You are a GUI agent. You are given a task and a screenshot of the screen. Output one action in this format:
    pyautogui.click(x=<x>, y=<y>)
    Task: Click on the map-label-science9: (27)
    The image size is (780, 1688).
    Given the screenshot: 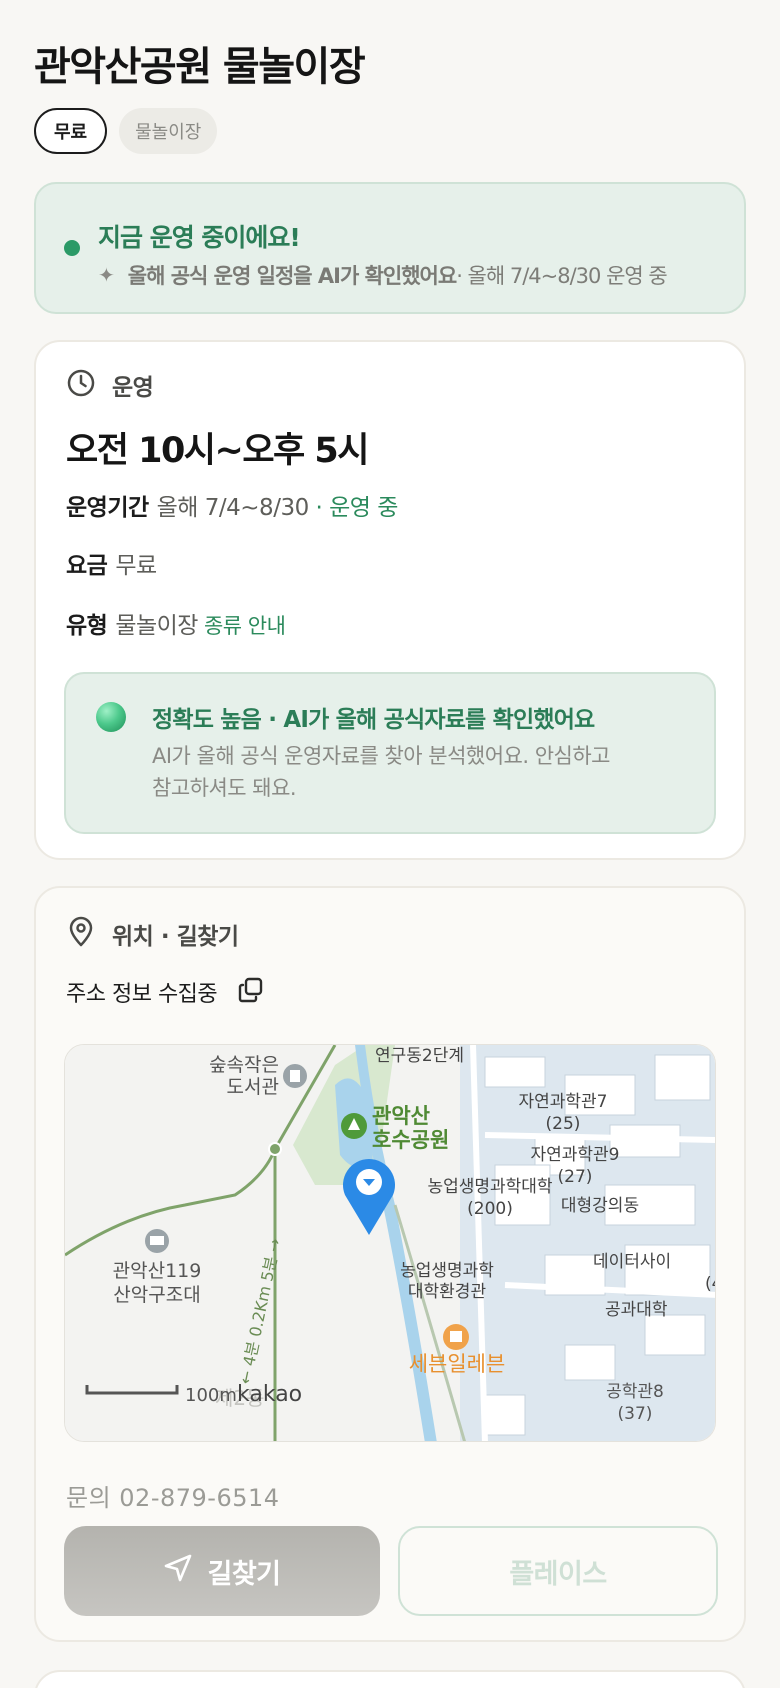 What is the action you would take?
    pyautogui.click(x=575, y=1177)
    